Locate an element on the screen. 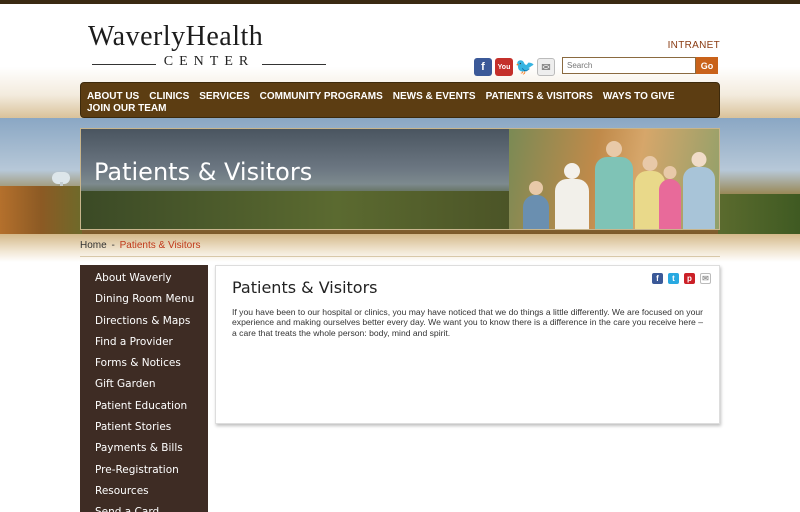  social-links: f You 🐦 ✉ is located at coordinates (514, 67).